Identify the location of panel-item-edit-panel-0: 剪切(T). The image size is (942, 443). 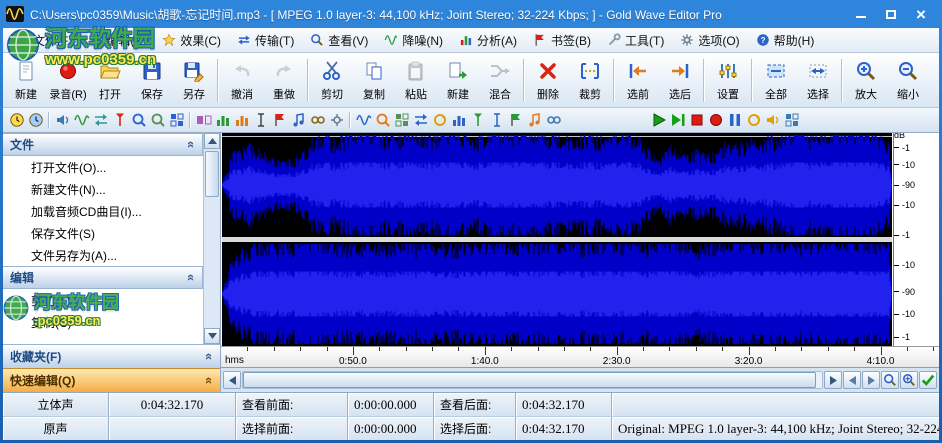
(103, 300).